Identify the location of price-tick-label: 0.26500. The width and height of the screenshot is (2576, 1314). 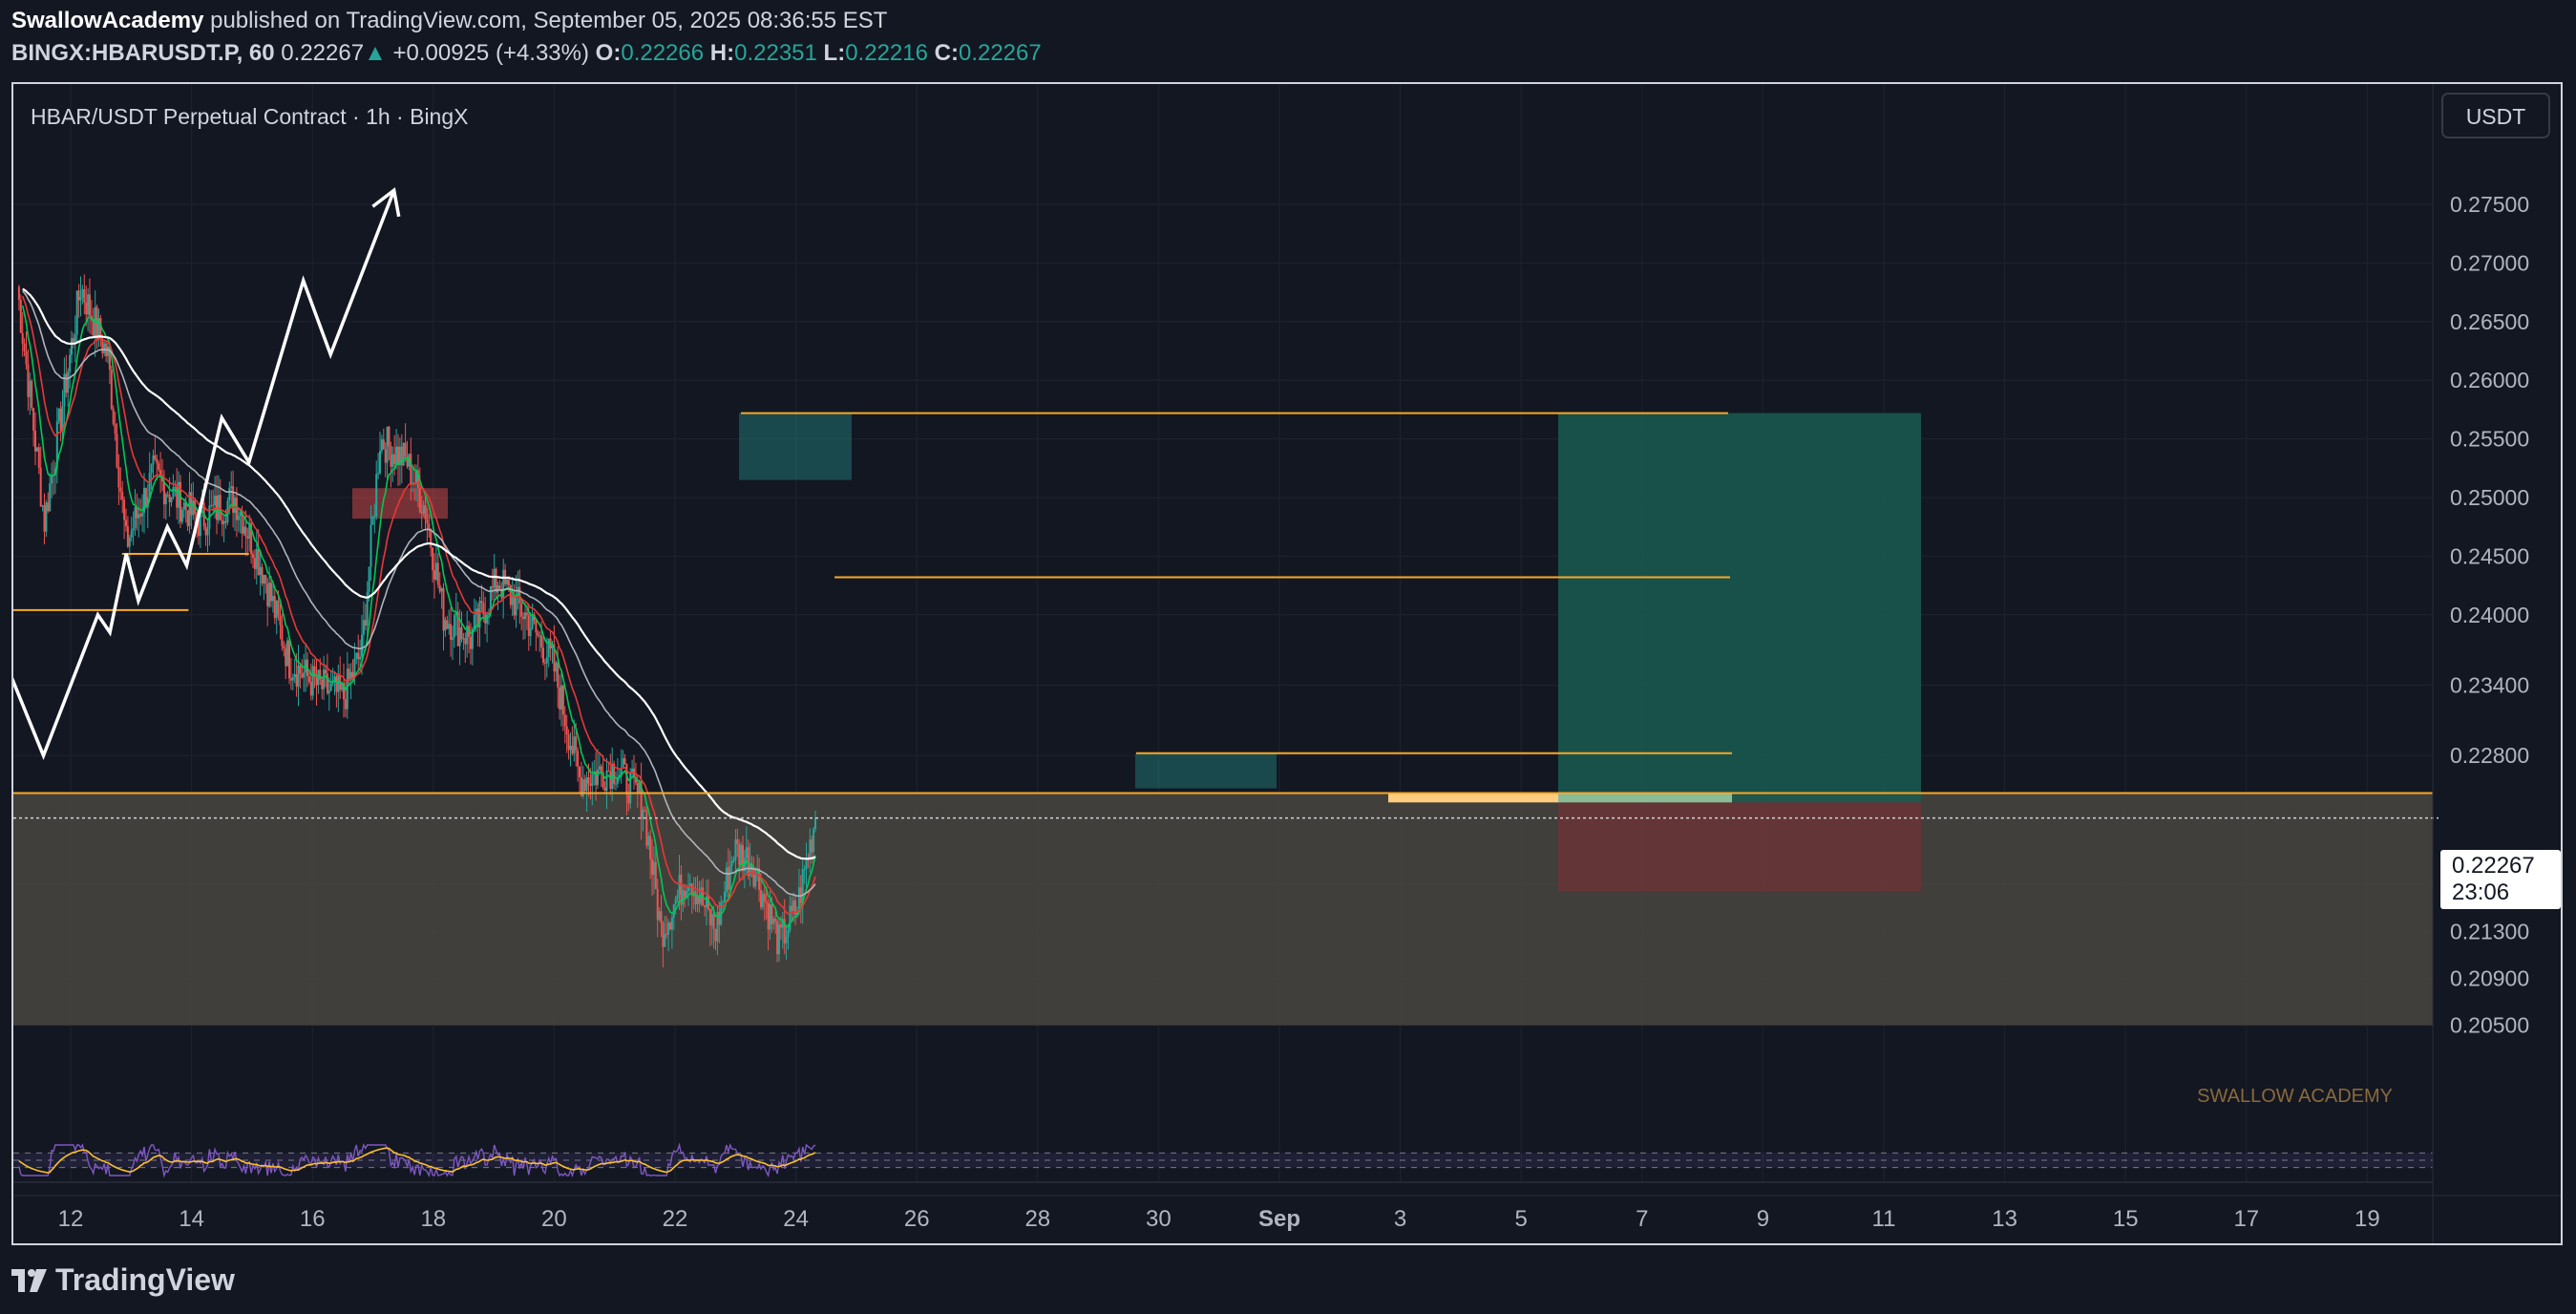
(2489, 321).